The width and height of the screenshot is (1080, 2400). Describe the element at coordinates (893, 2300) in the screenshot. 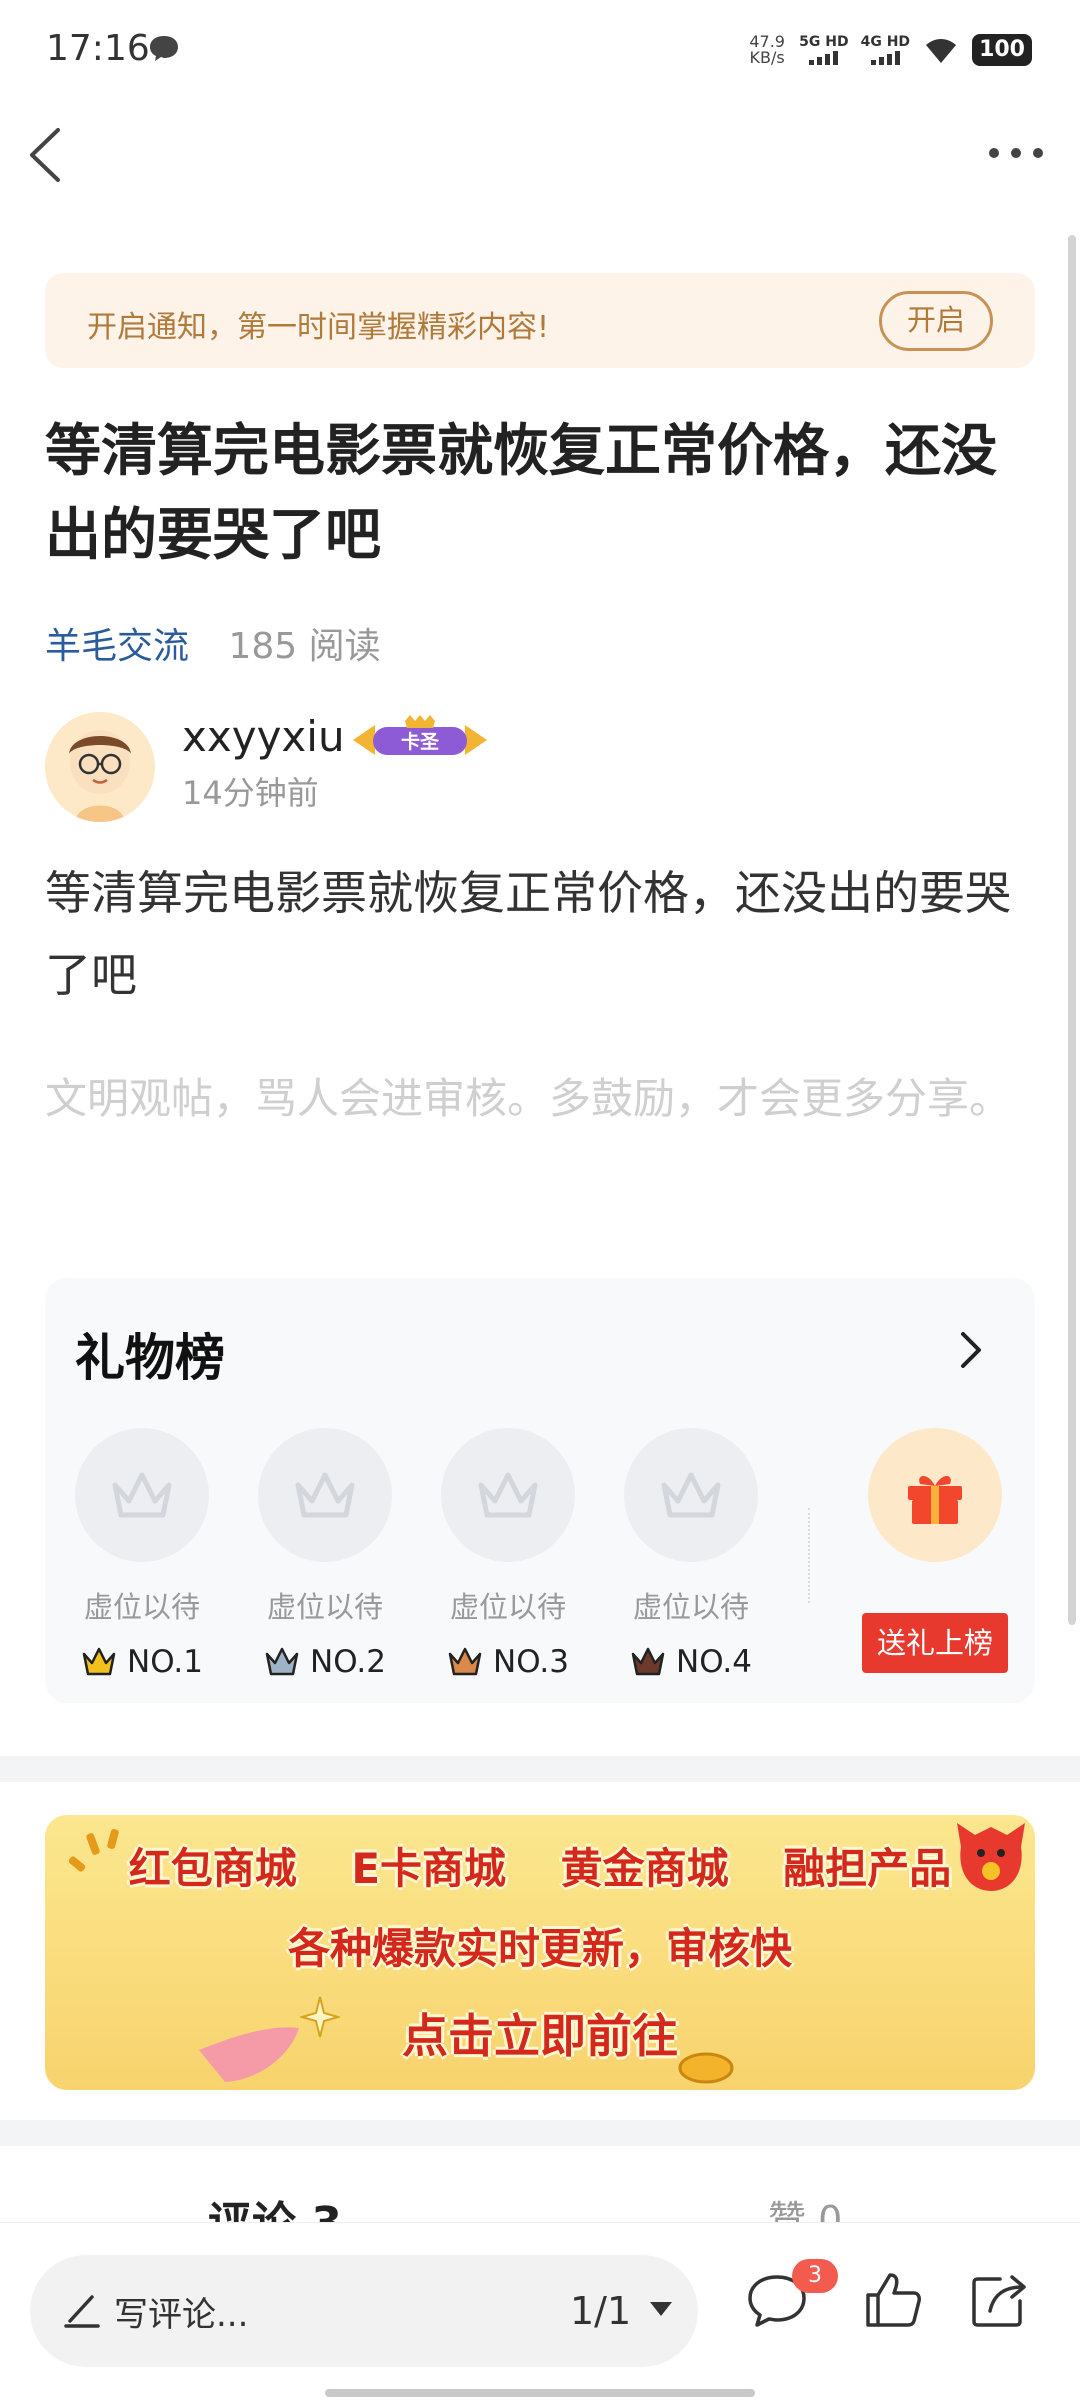

I see `thumbs-up-icon` at that location.